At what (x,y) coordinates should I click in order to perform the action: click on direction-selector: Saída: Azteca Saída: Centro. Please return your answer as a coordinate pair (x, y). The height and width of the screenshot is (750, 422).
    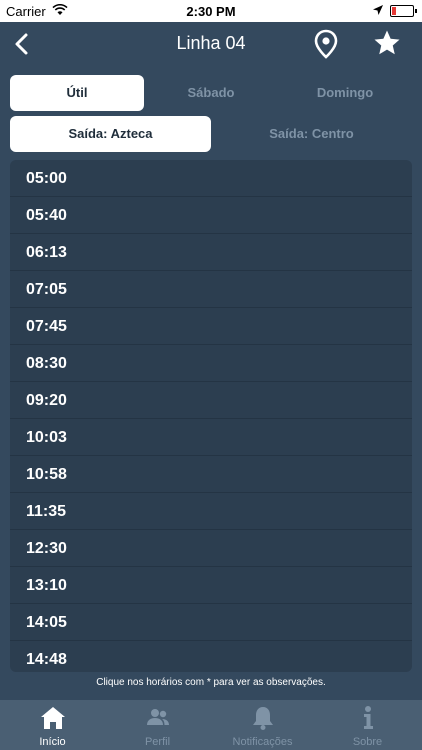
    Looking at the image, I should click on (211, 134).